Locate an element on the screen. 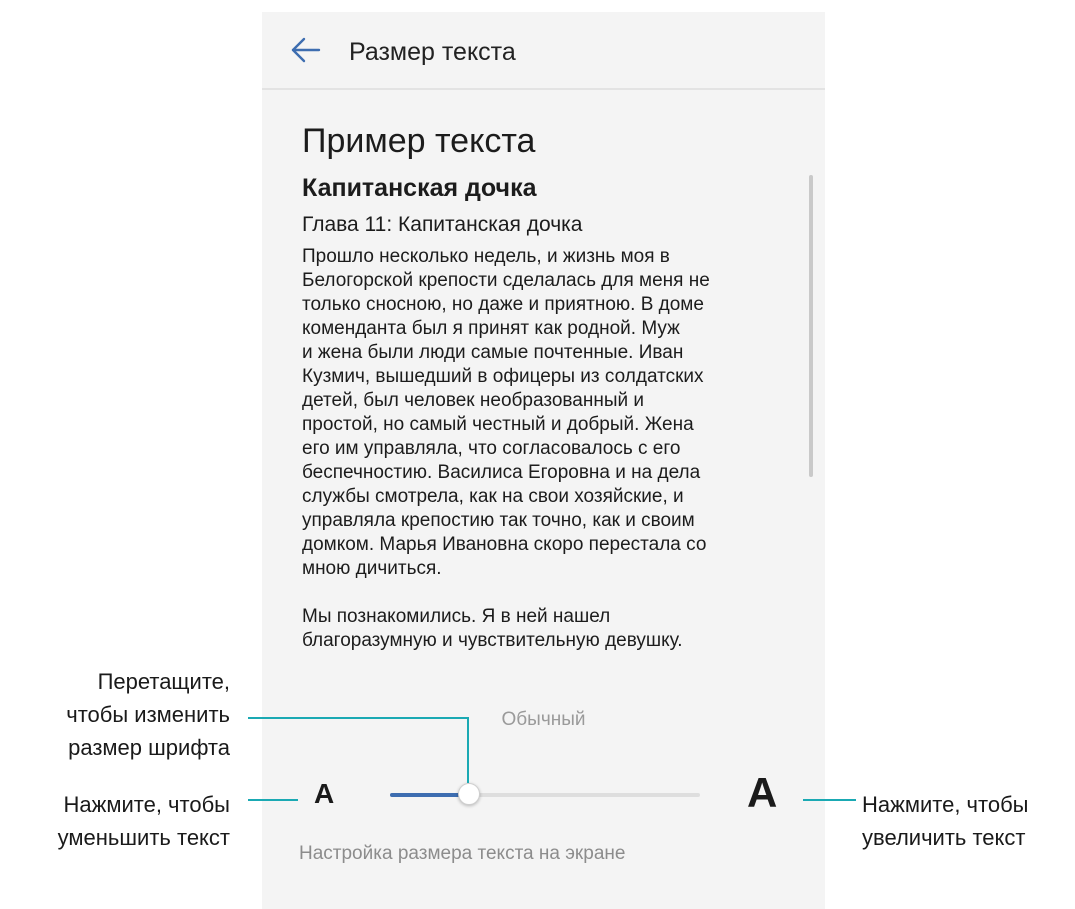  preview-line: и жена были люди самые почтенные. Иван is located at coordinates (493, 352).